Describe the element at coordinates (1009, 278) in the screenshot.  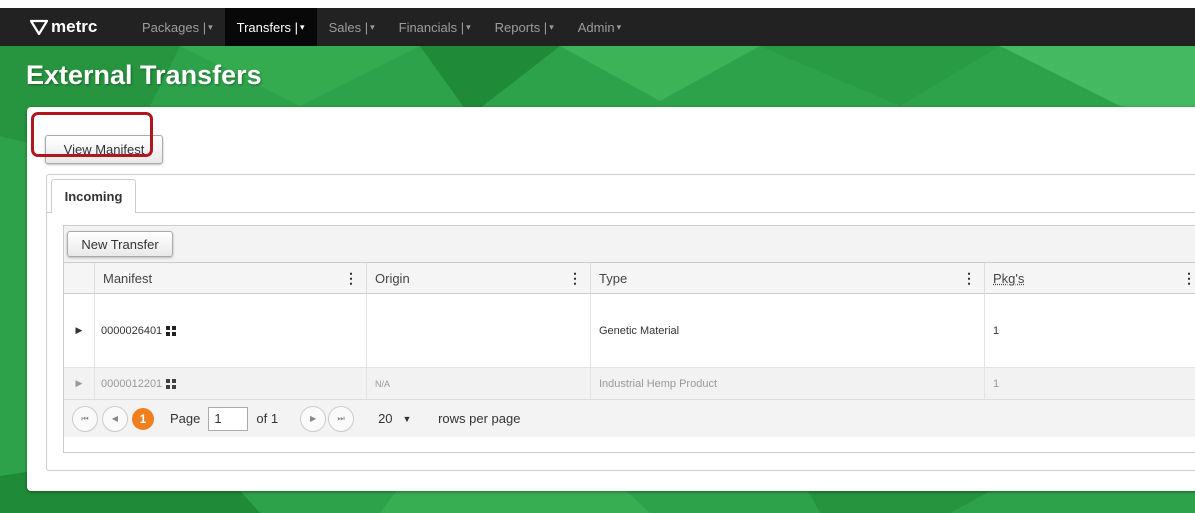
I see `column-header-pkgs-label: Pkg's` at that location.